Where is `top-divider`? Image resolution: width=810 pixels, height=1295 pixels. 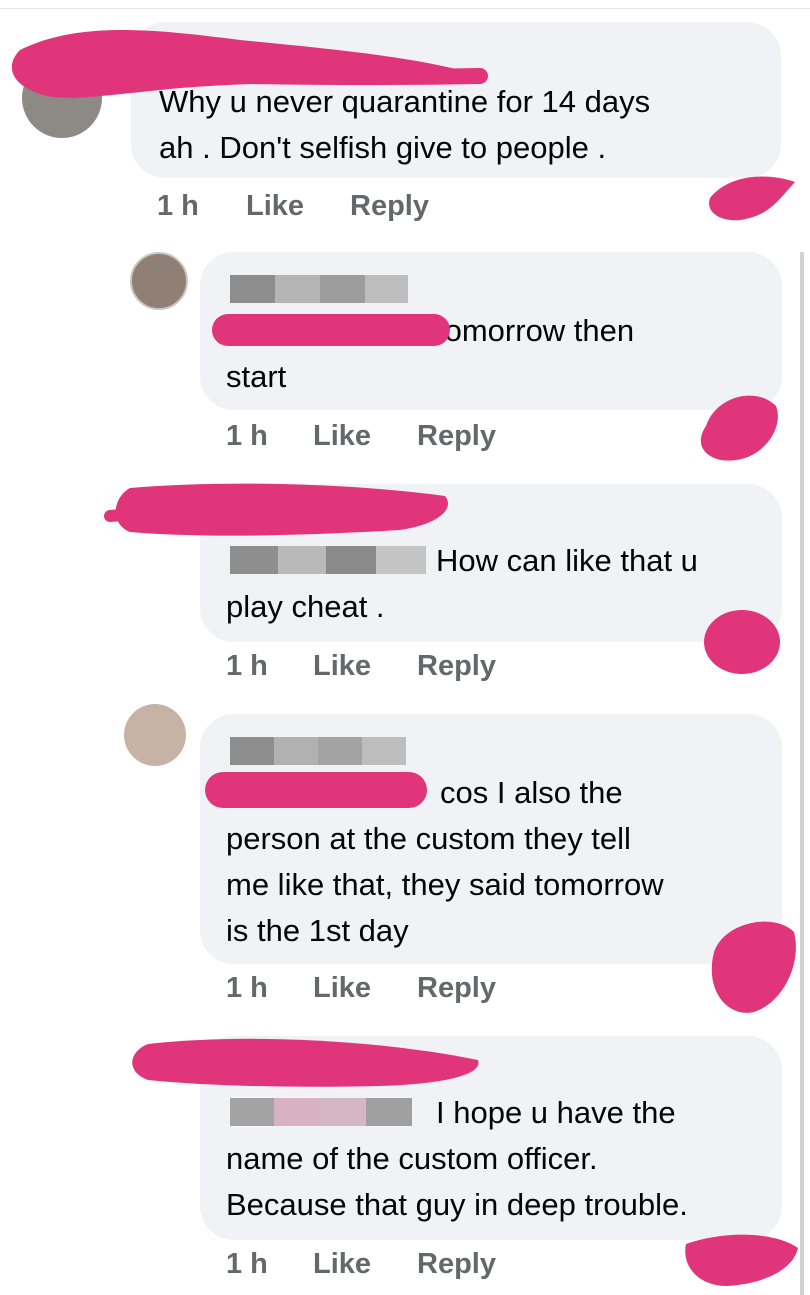 top-divider is located at coordinates (405, 8).